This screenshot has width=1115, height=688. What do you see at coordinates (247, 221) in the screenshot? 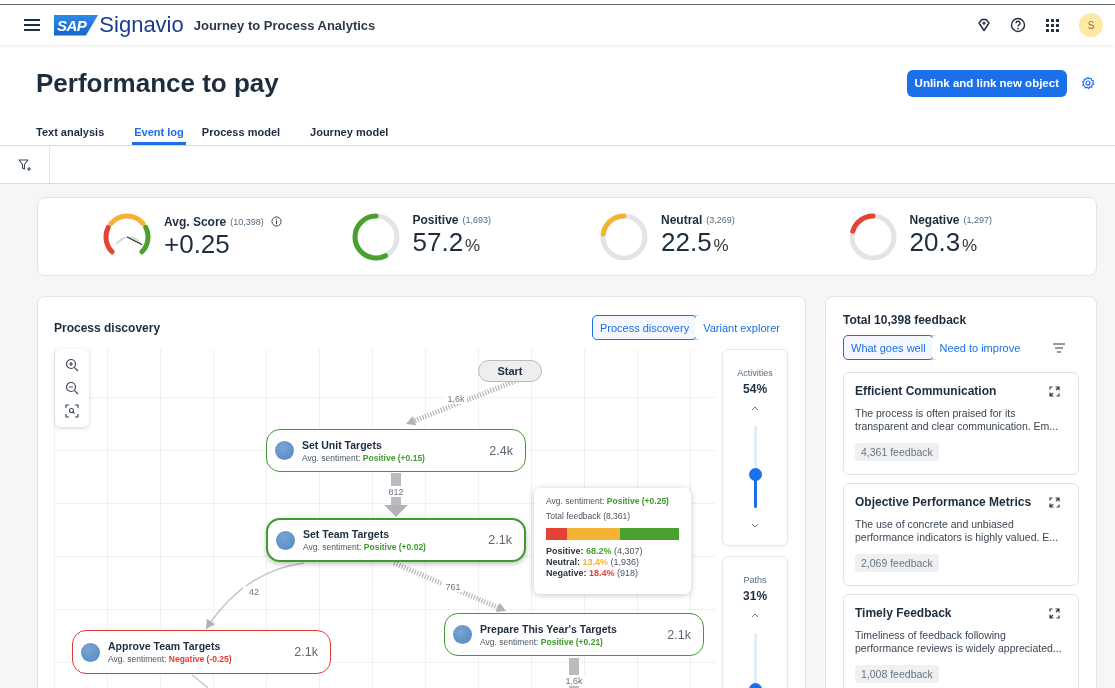
I see `kpi-count: (10,398)` at bounding box center [247, 221].